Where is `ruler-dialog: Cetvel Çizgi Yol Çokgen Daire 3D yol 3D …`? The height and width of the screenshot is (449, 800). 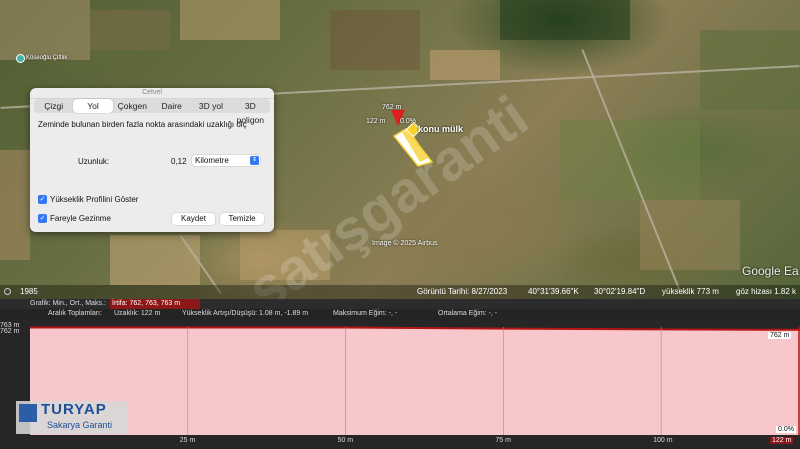
ruler-dialog: Cetvel Çizgi Yol Çokgen Daire 3D yol 3D … is located at coordinates (152, 160).